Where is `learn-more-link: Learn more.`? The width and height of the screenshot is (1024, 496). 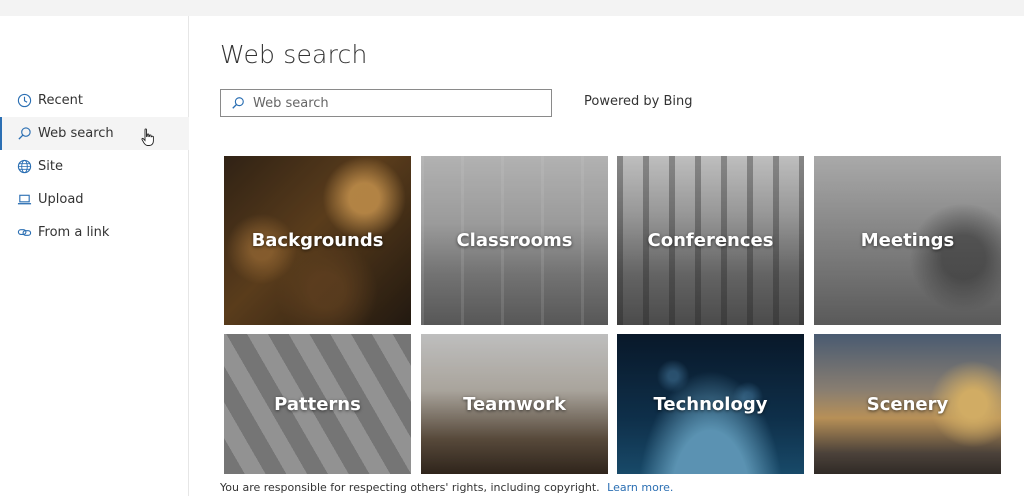
learn-more-link: Learn more. is located at coordinates (640, 487).